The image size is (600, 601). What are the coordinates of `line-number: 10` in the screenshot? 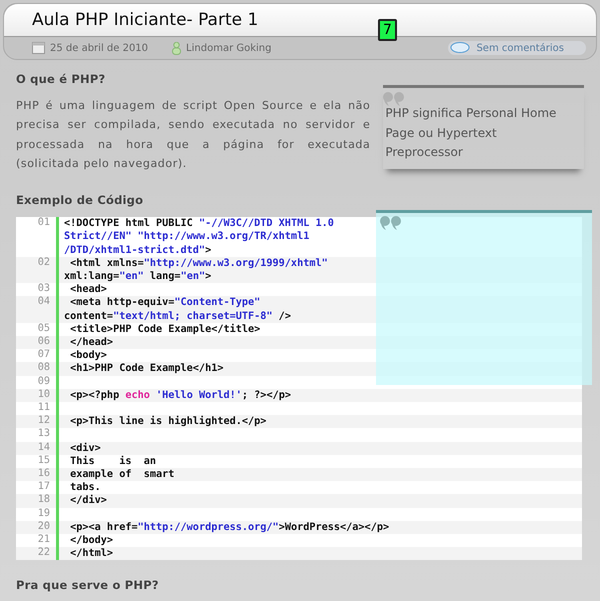 It's located at (37, 395).